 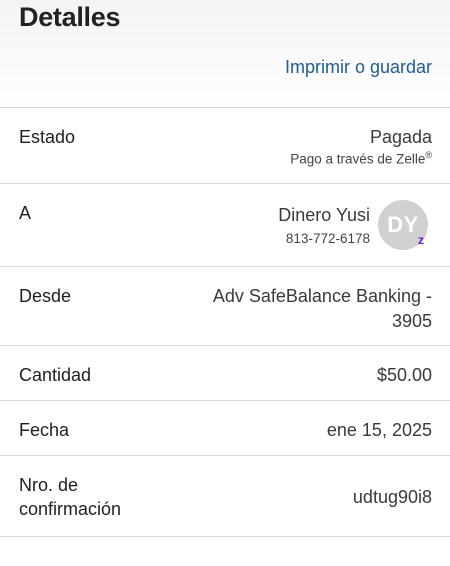 What do you see at coordinates (44, 430) in the screenshot?
I see `date-label: Fecha` at bounding box center [44, 430].